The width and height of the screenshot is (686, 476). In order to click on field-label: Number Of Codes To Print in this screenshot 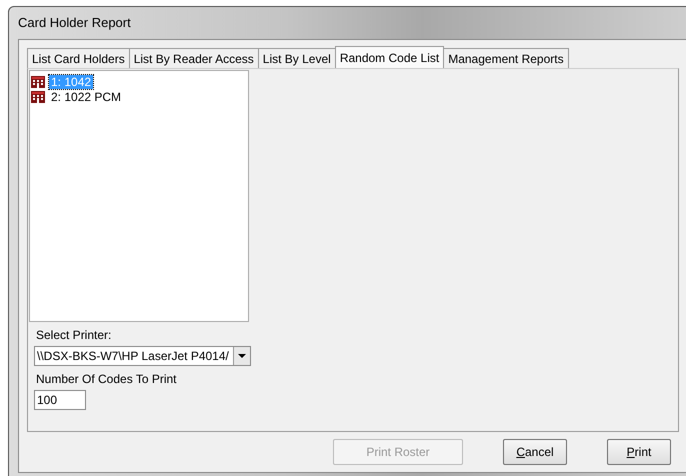, I will do `click(106, 379)`.